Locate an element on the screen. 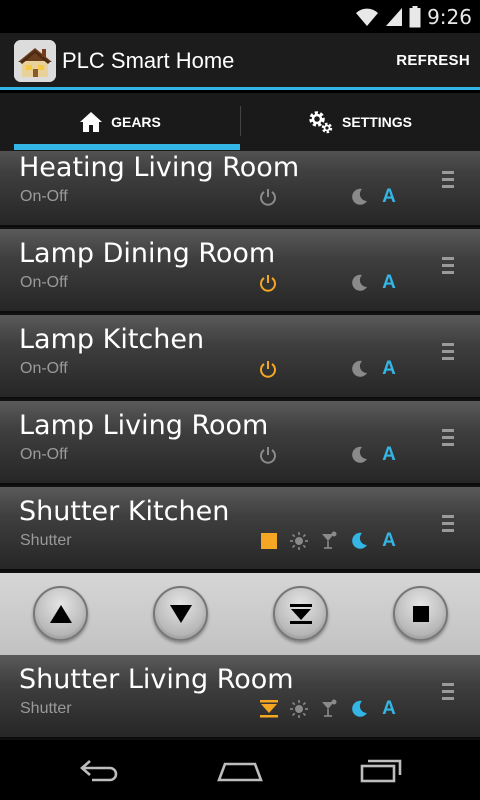 The image size is (480, 800). battery-icon is located at coordinates (415, 16).